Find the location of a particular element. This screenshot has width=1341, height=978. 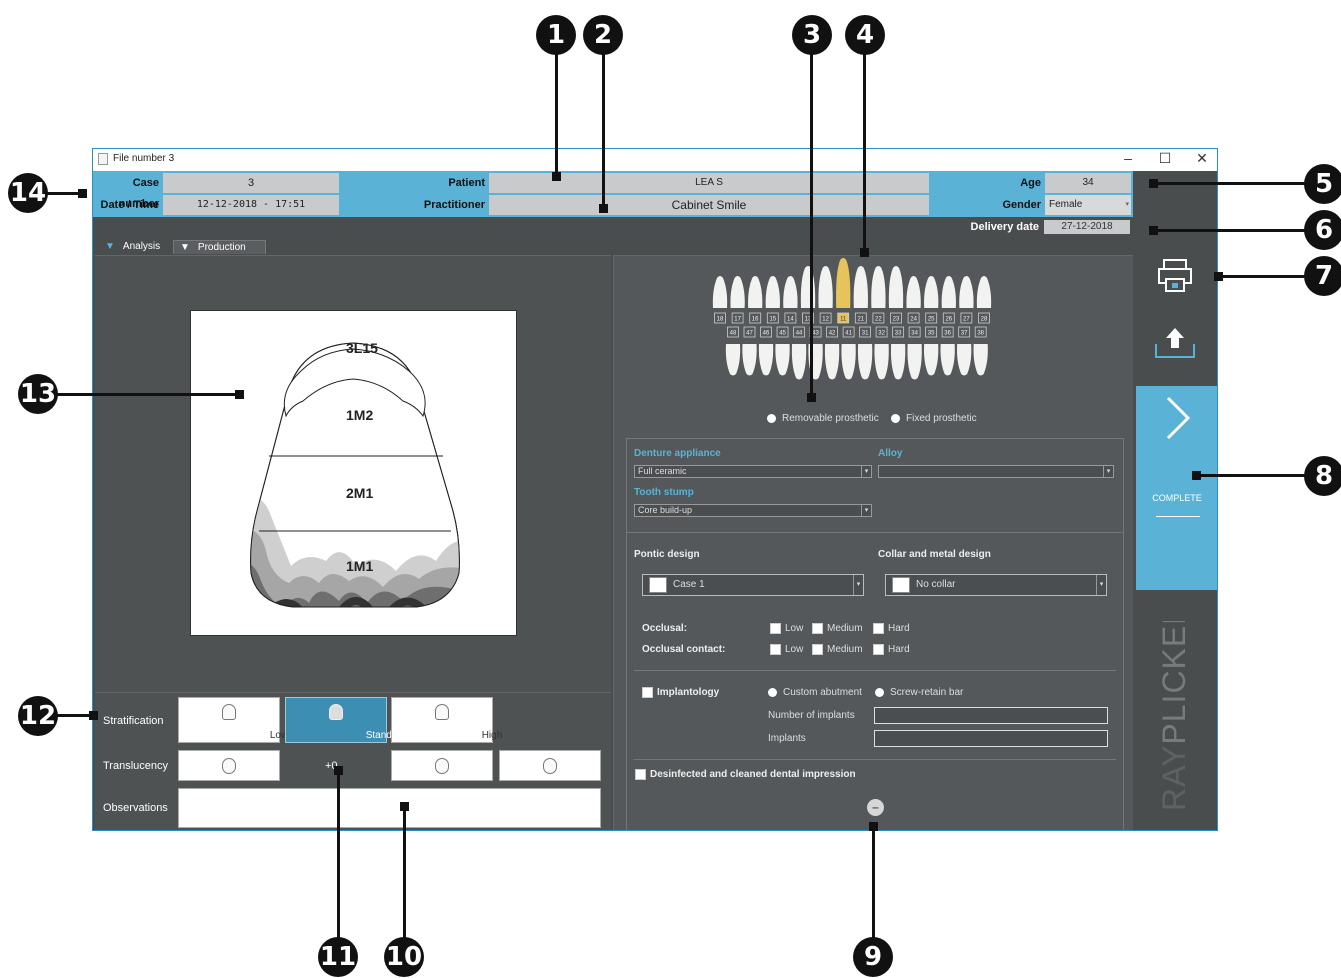

contact-hard-checkbox is located at coordinates (878, 649).